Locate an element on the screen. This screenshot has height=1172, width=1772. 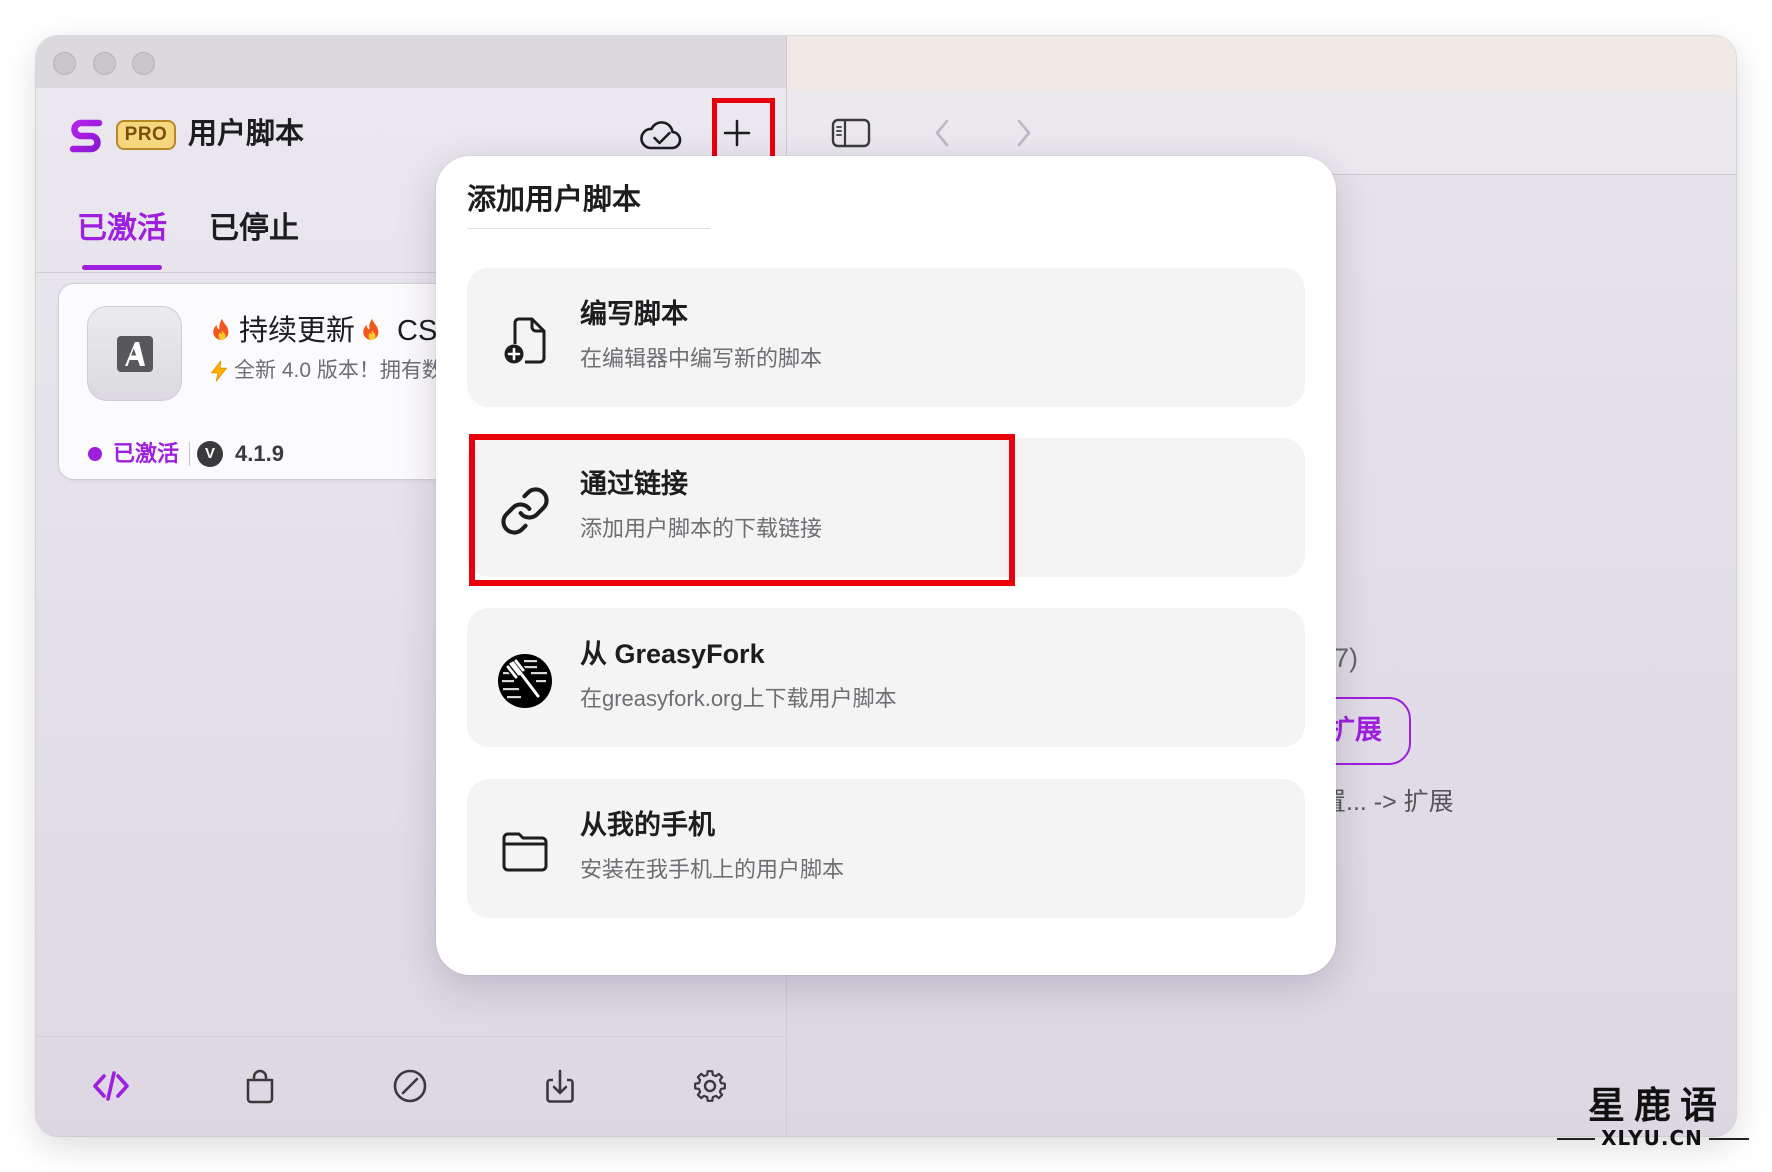
script-app-glyph-icon is located at coordinates (134, 353).